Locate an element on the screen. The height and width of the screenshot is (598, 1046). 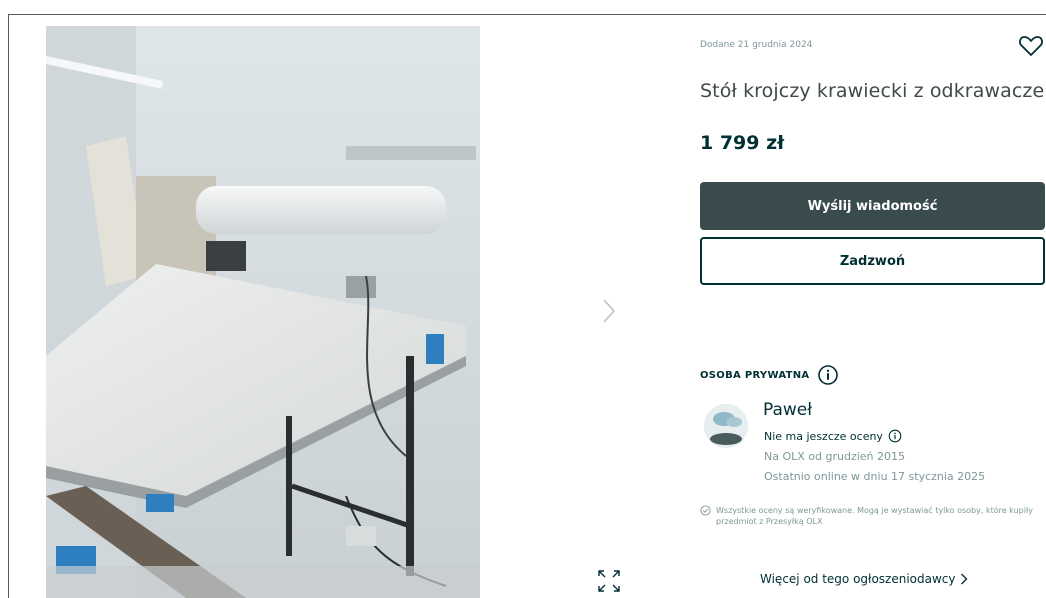
seller-type: OSOBA PRYWATNA is located at coordinates (769, 375).